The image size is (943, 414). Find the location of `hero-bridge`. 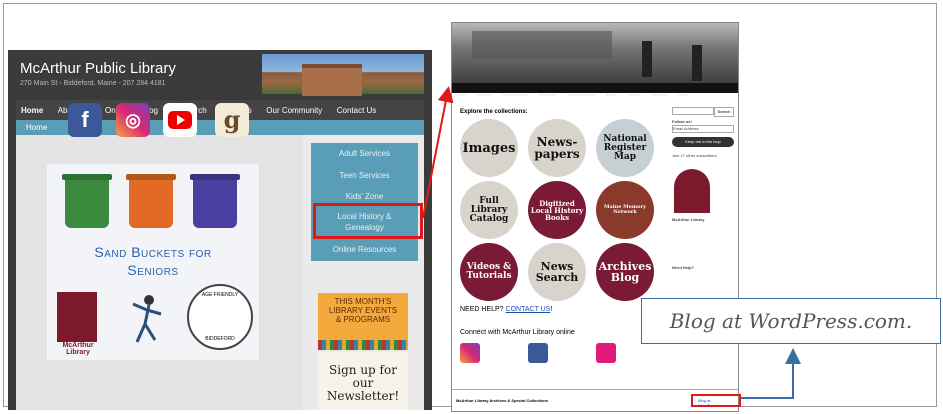

hero-bridge is located at coordinates (542, 45).